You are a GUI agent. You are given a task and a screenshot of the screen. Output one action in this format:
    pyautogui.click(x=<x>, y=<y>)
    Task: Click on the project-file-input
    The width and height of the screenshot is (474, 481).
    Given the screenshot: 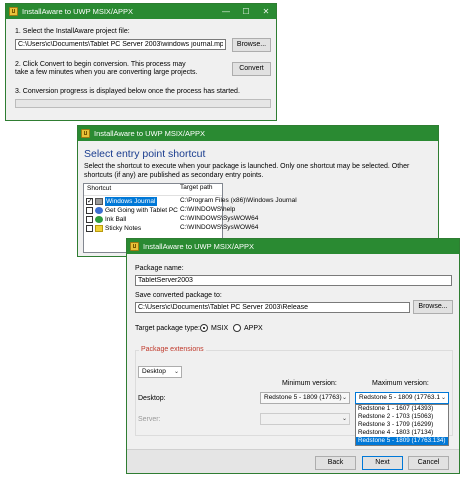 What is the action you would take?
    pyautogui.click(x=120, y=44)
    